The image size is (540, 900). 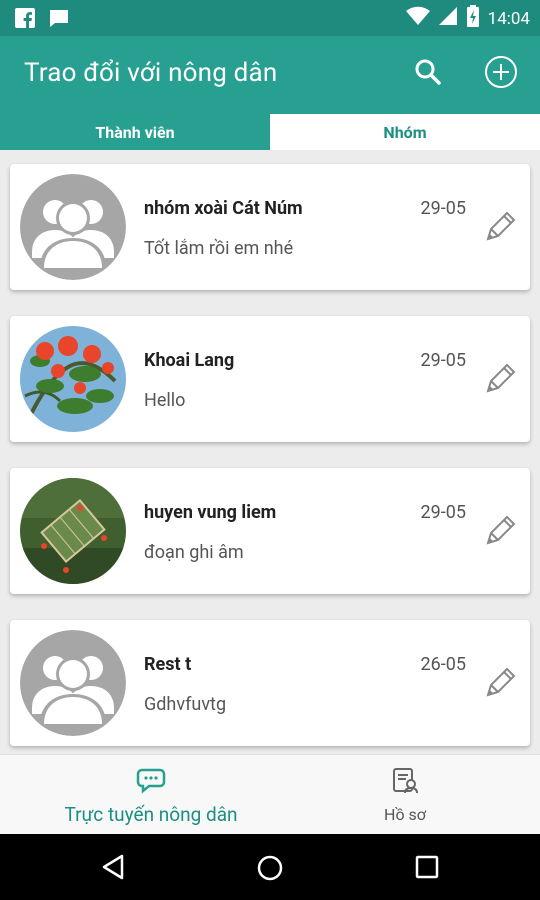 What do you see at coordinates (405, 132) in the screenshot?
I see `tab-groups: Nhóm` at bounding box center [405, 132].